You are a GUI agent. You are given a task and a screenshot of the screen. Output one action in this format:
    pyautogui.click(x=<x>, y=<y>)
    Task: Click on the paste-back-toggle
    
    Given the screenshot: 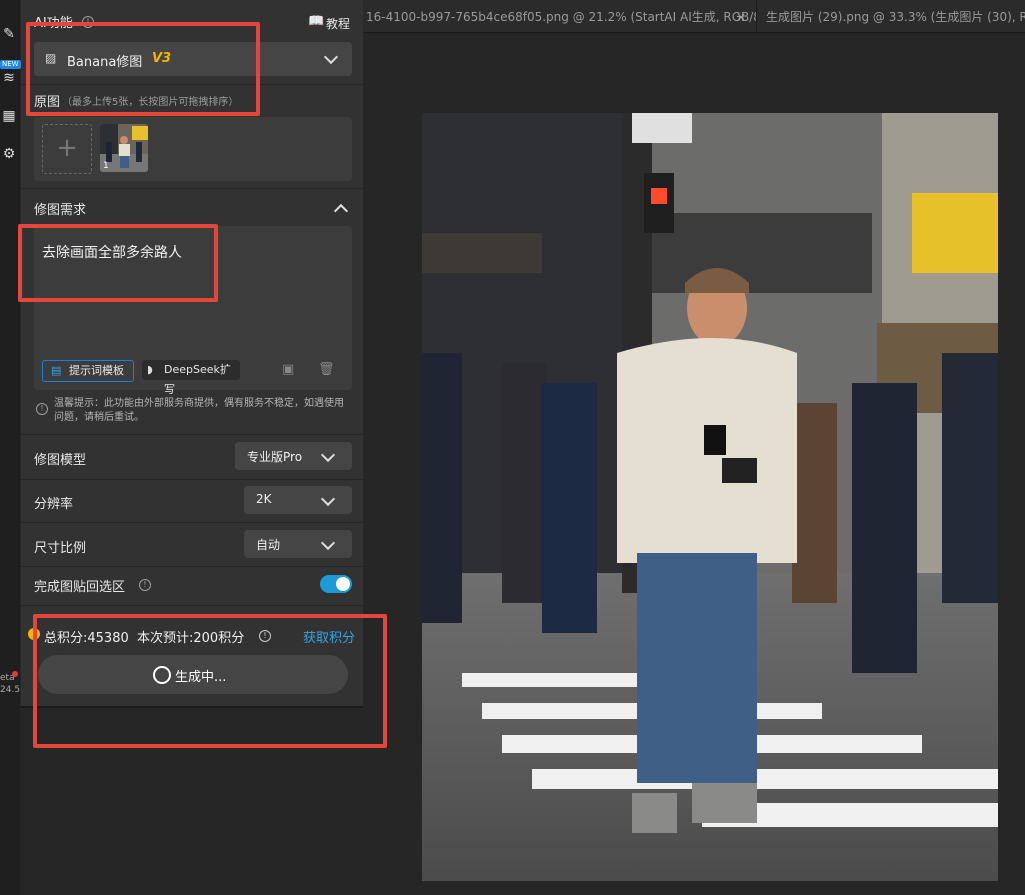 What is the action you would take?
    pyautogui.click(x=336, y=584)
    